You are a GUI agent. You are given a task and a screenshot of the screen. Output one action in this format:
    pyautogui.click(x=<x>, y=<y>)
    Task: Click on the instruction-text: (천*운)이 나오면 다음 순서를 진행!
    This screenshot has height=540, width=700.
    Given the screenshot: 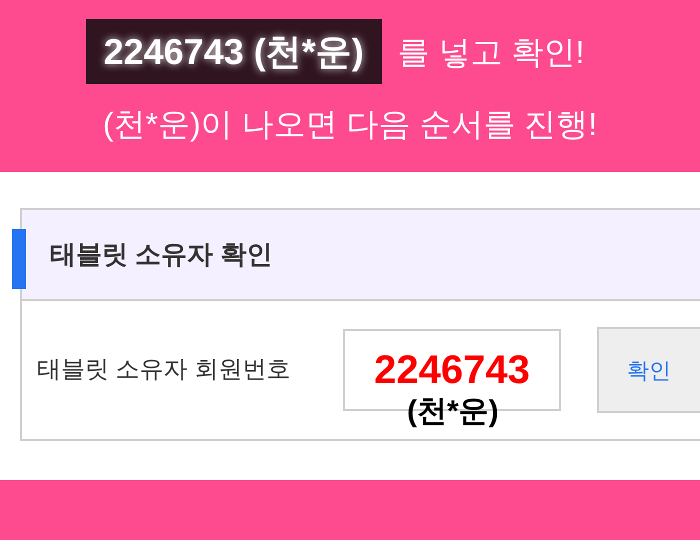 What is the action you would take?
    pyautogui.click(x=350, y=124)
    